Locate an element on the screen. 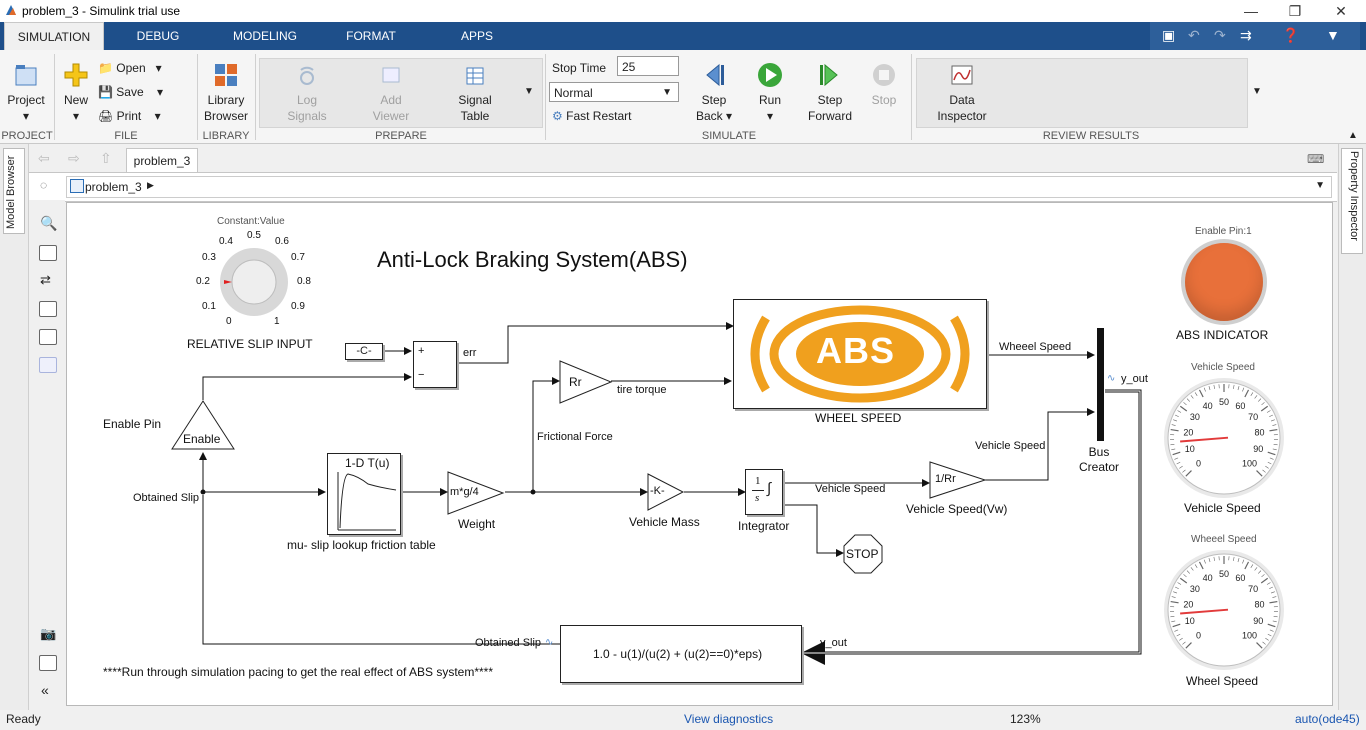  enable-block: Enable is located at coordinates (203, 426).